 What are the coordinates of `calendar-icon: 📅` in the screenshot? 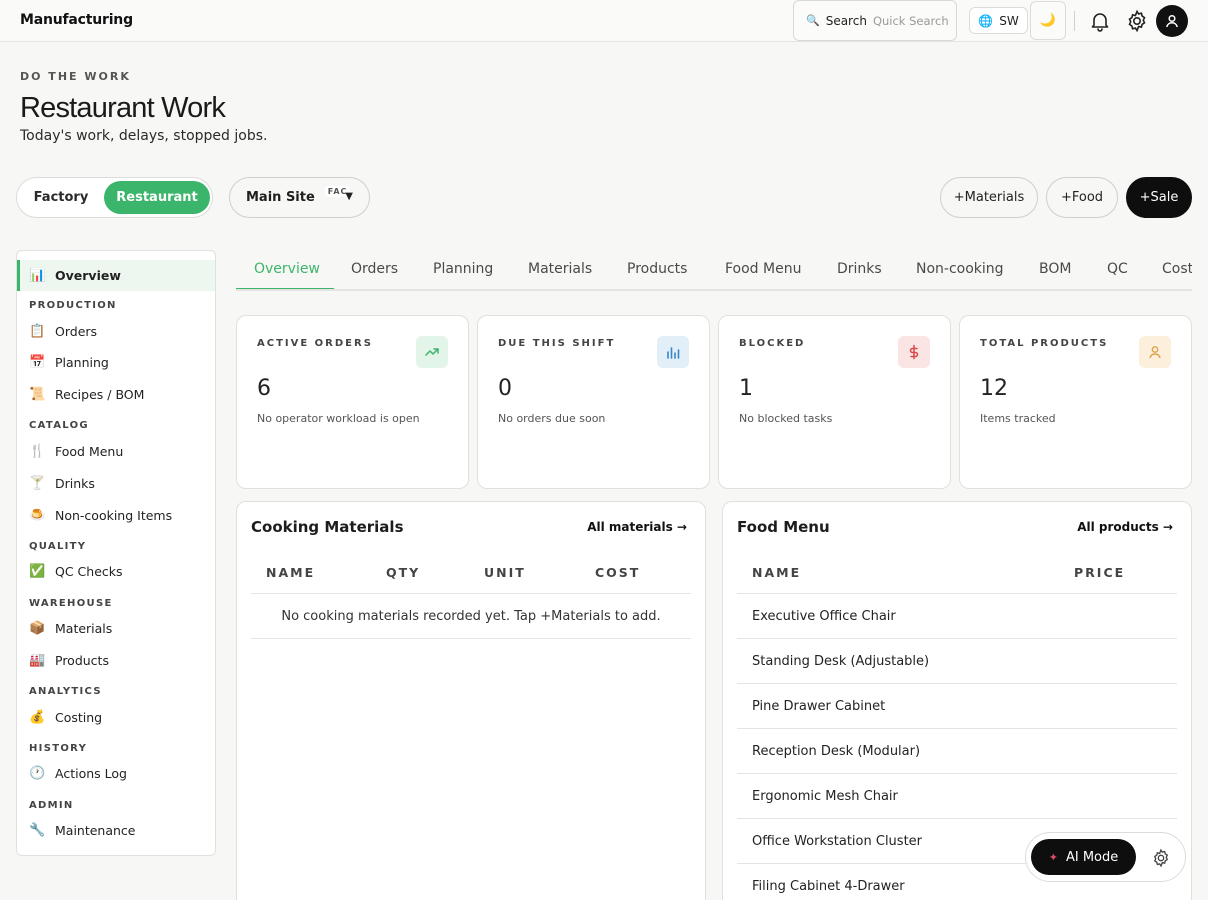 It's located at (37, 362).